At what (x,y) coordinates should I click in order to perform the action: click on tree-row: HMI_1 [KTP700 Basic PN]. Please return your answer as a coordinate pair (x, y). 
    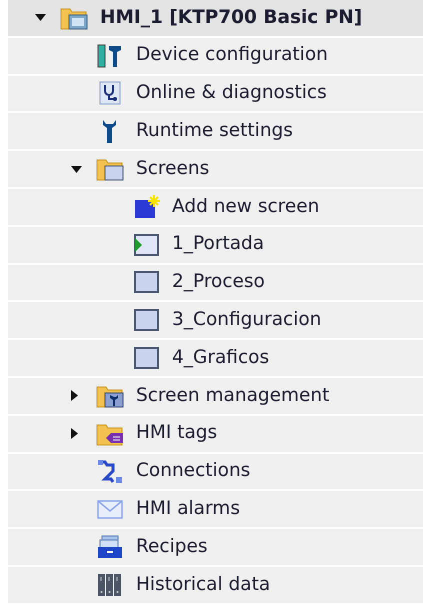
    Looking at the image, I should click on (215, 19).